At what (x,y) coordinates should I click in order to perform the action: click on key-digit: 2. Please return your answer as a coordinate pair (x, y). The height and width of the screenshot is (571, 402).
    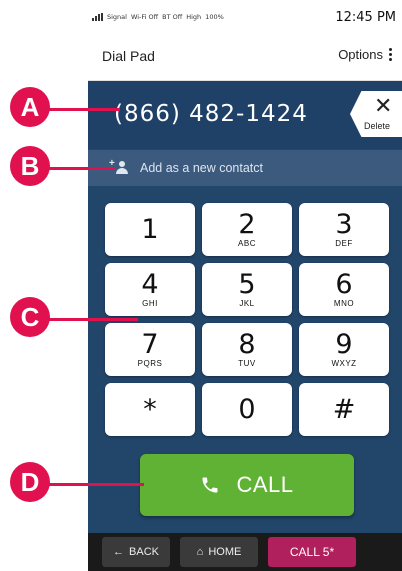
    Looking at the image, I should click on (247, 224).